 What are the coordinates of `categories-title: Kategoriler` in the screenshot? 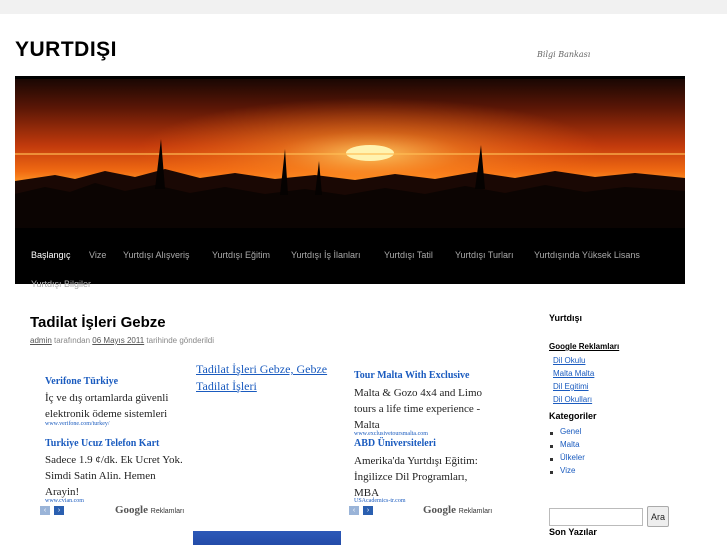 It's located at (573, 416).